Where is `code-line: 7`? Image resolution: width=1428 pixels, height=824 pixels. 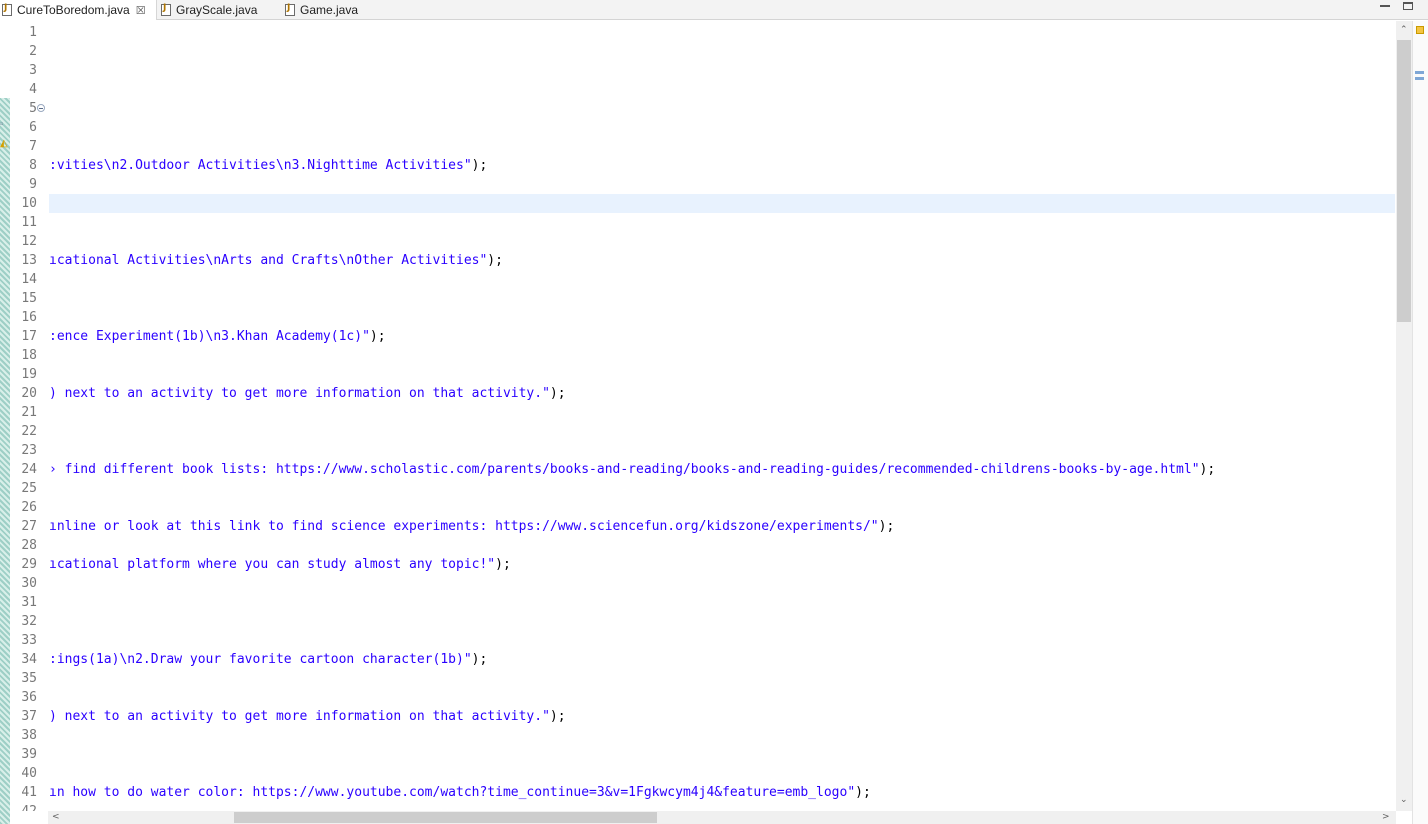
code-line: 7 is located at coordinates (703, 146).